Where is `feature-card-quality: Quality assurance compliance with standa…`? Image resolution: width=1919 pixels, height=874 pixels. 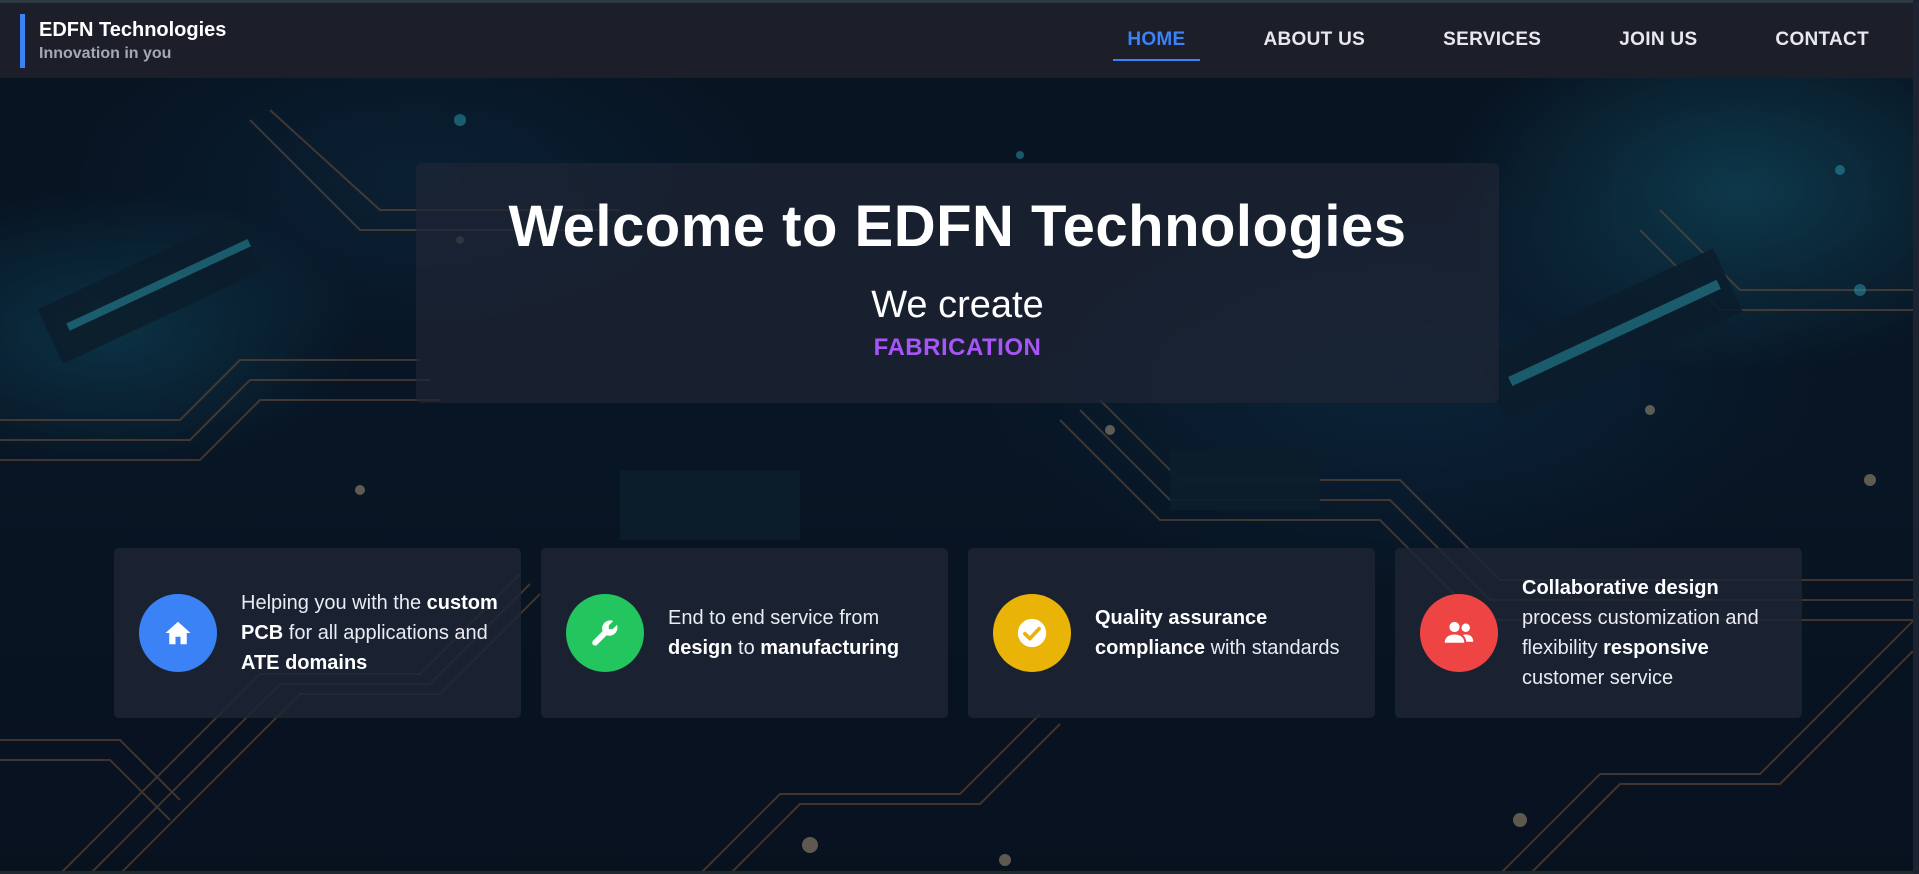
feature-card-quality: Quality assurance compliance with standa… is located at coordinates (1171, 633).